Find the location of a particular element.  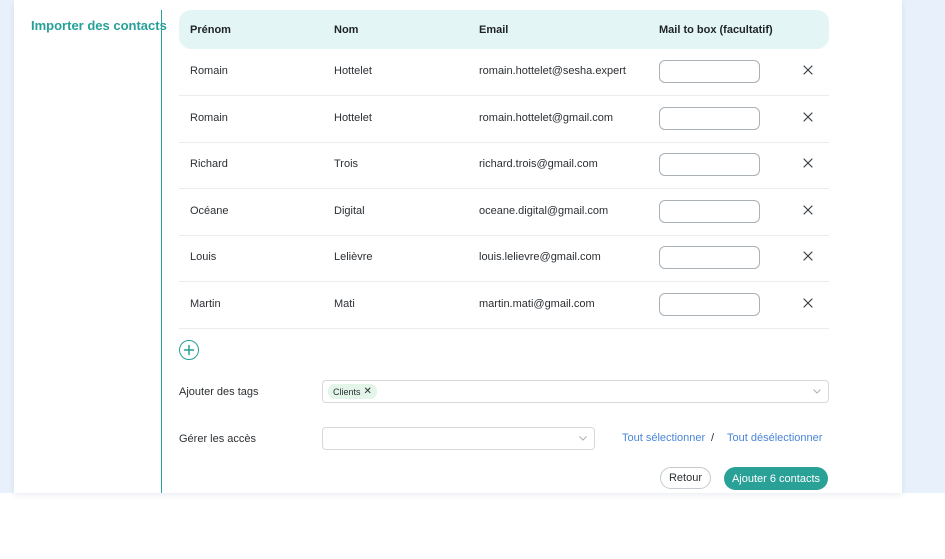

deselect-all-link: Tout désélectionner is located at coordinates (774, 438).